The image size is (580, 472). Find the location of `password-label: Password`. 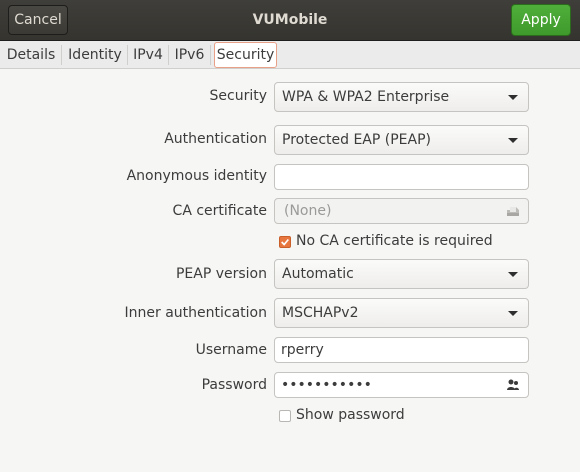

password-label: Password is located at coordinates (234, 385).